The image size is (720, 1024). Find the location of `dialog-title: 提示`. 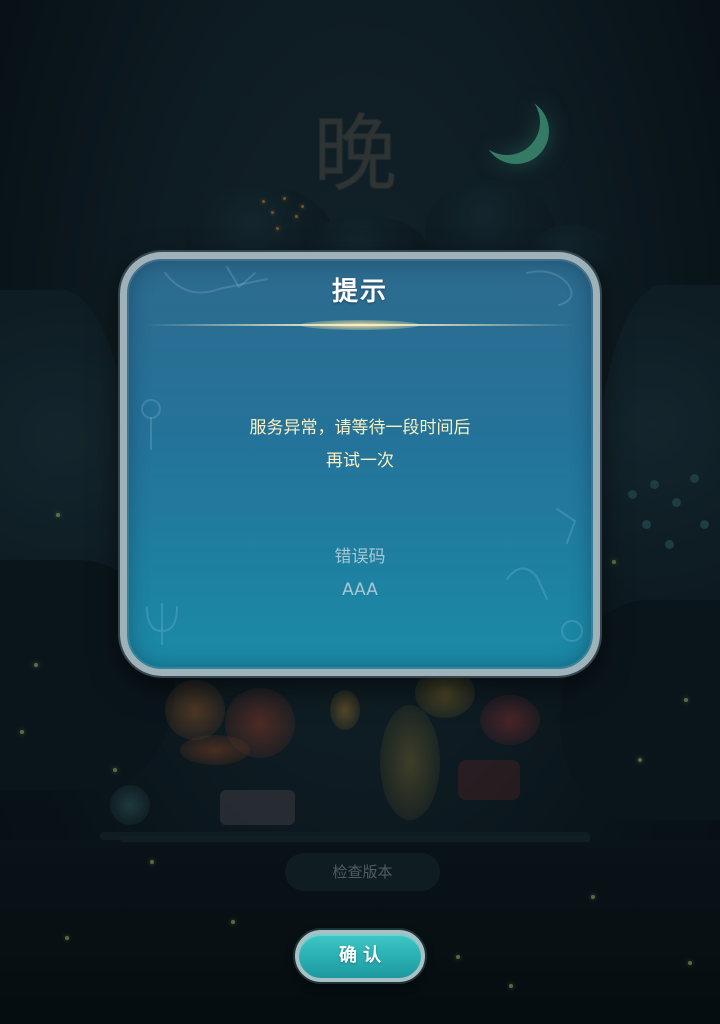

dialog-title: 提示 is located at coordinates (359, 292).